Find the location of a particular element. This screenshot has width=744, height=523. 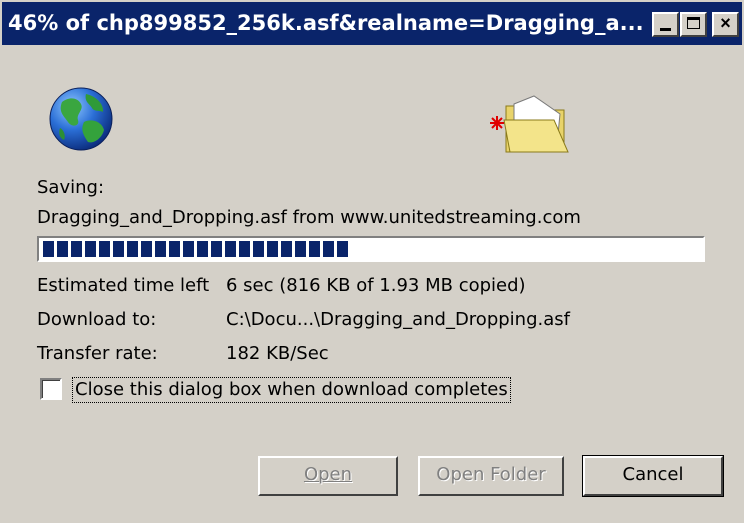

open-folder-button-label: Open Folder is located at coordinates (491, 474).